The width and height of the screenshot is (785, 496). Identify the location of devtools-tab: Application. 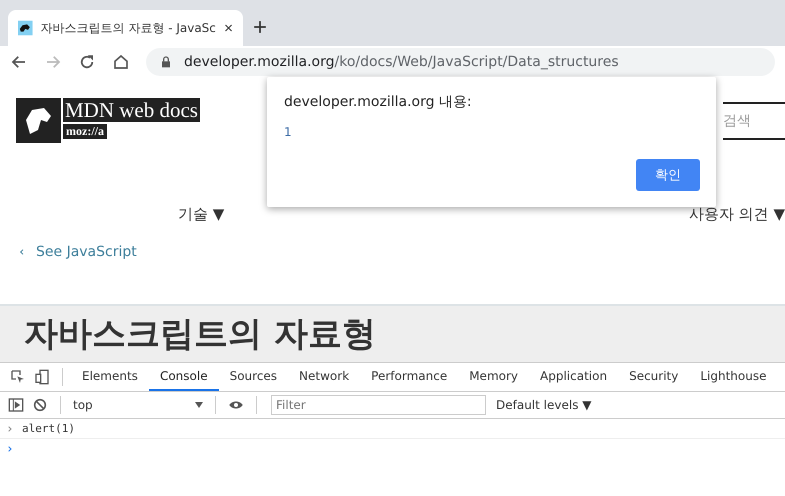
(573, 377).